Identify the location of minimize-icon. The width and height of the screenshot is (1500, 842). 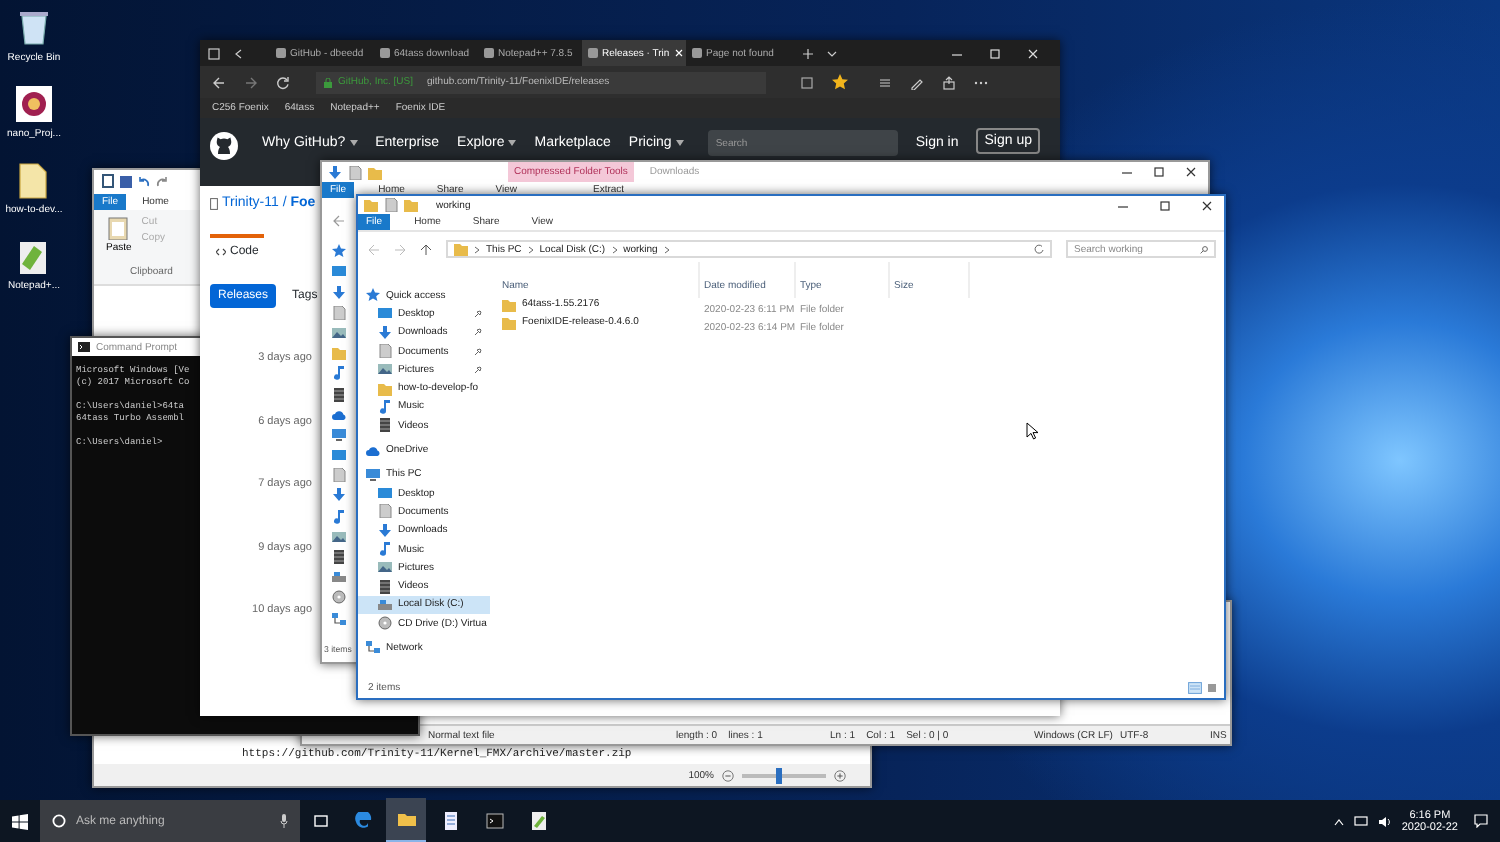
(1127, 172).